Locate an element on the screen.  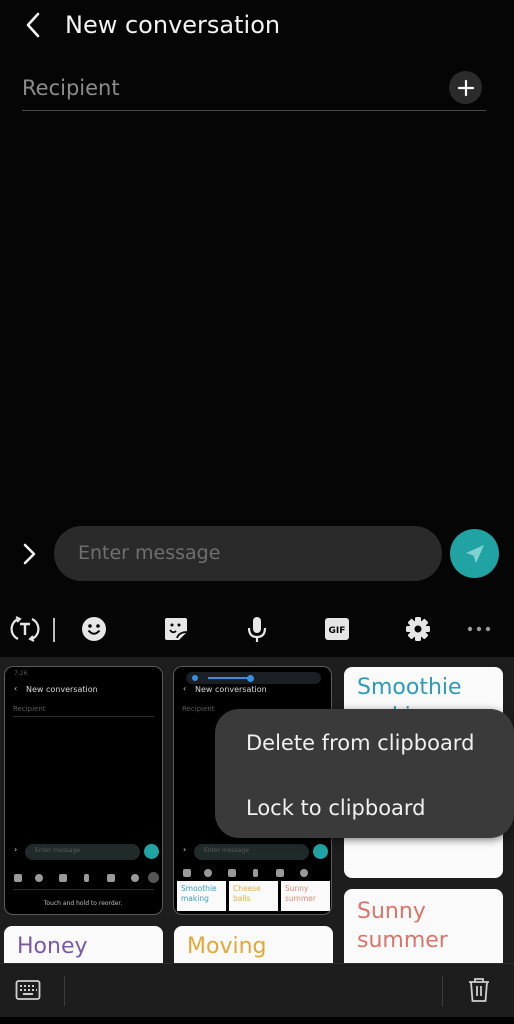
chevron-right-icon is located at coordinates (29, 554).